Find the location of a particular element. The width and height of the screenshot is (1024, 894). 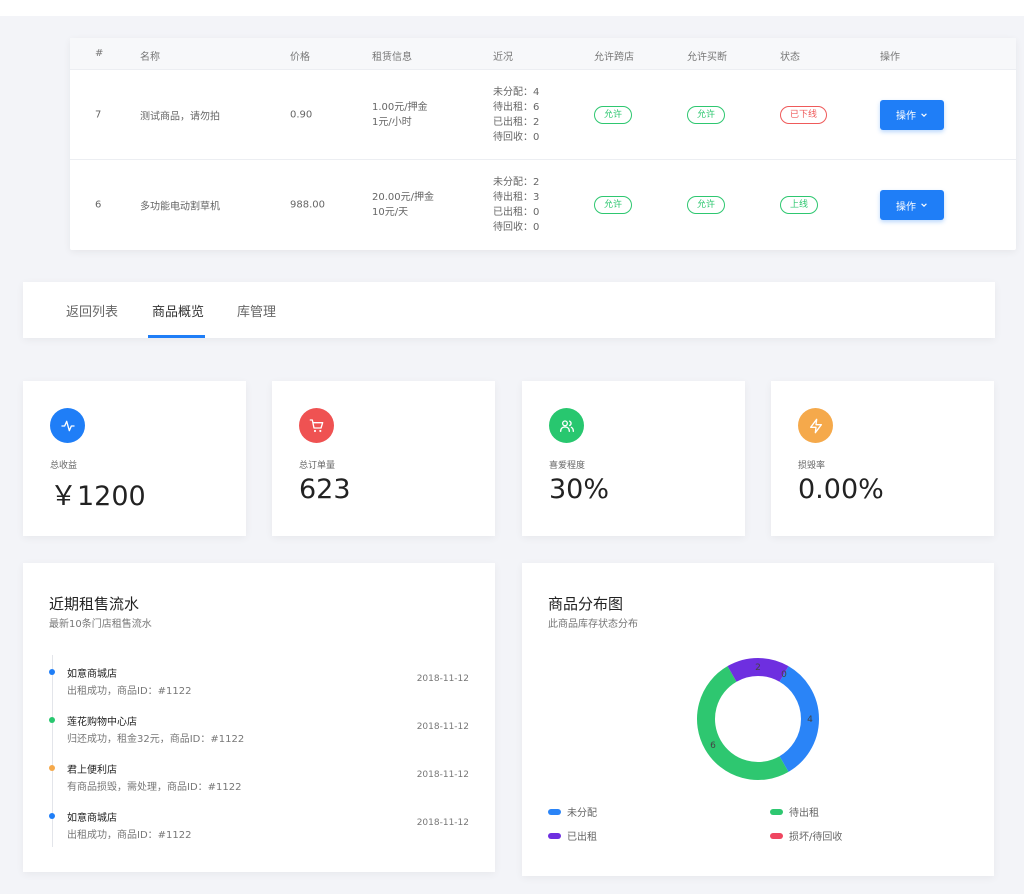

legend-item: 待出租 is located at coordinates (794, 811).